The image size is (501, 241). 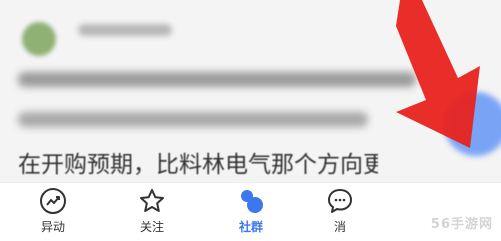 I want to click on tab-messages: 消, so click(x=340, y=212).